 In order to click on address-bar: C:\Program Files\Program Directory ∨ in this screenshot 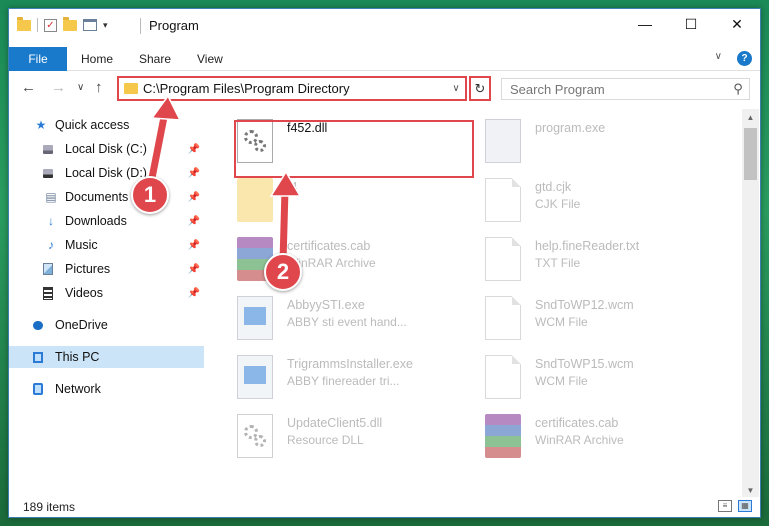, I will do `click(292, 88)`.